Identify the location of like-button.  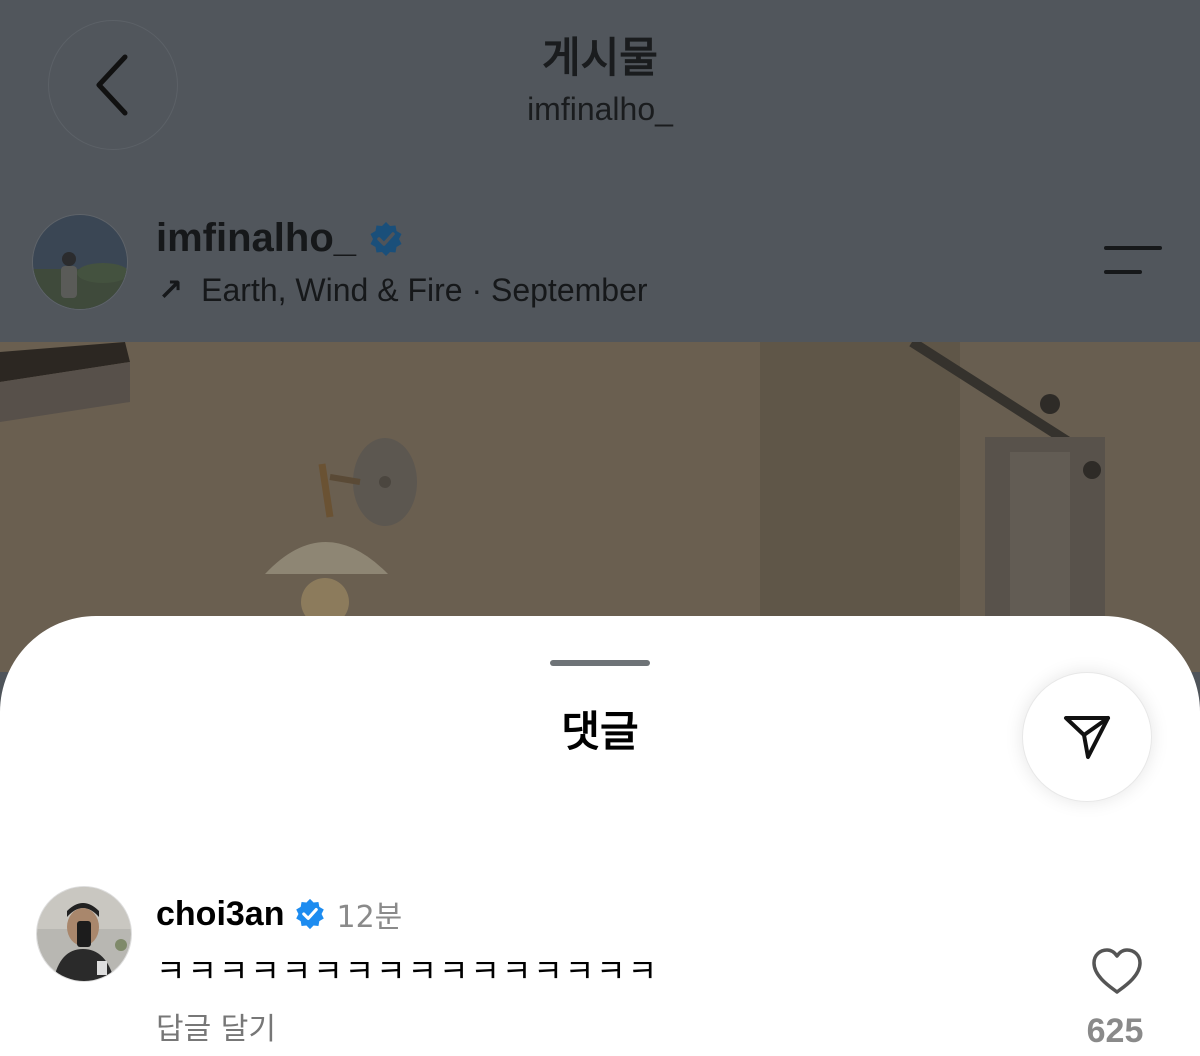
(1117, 971).